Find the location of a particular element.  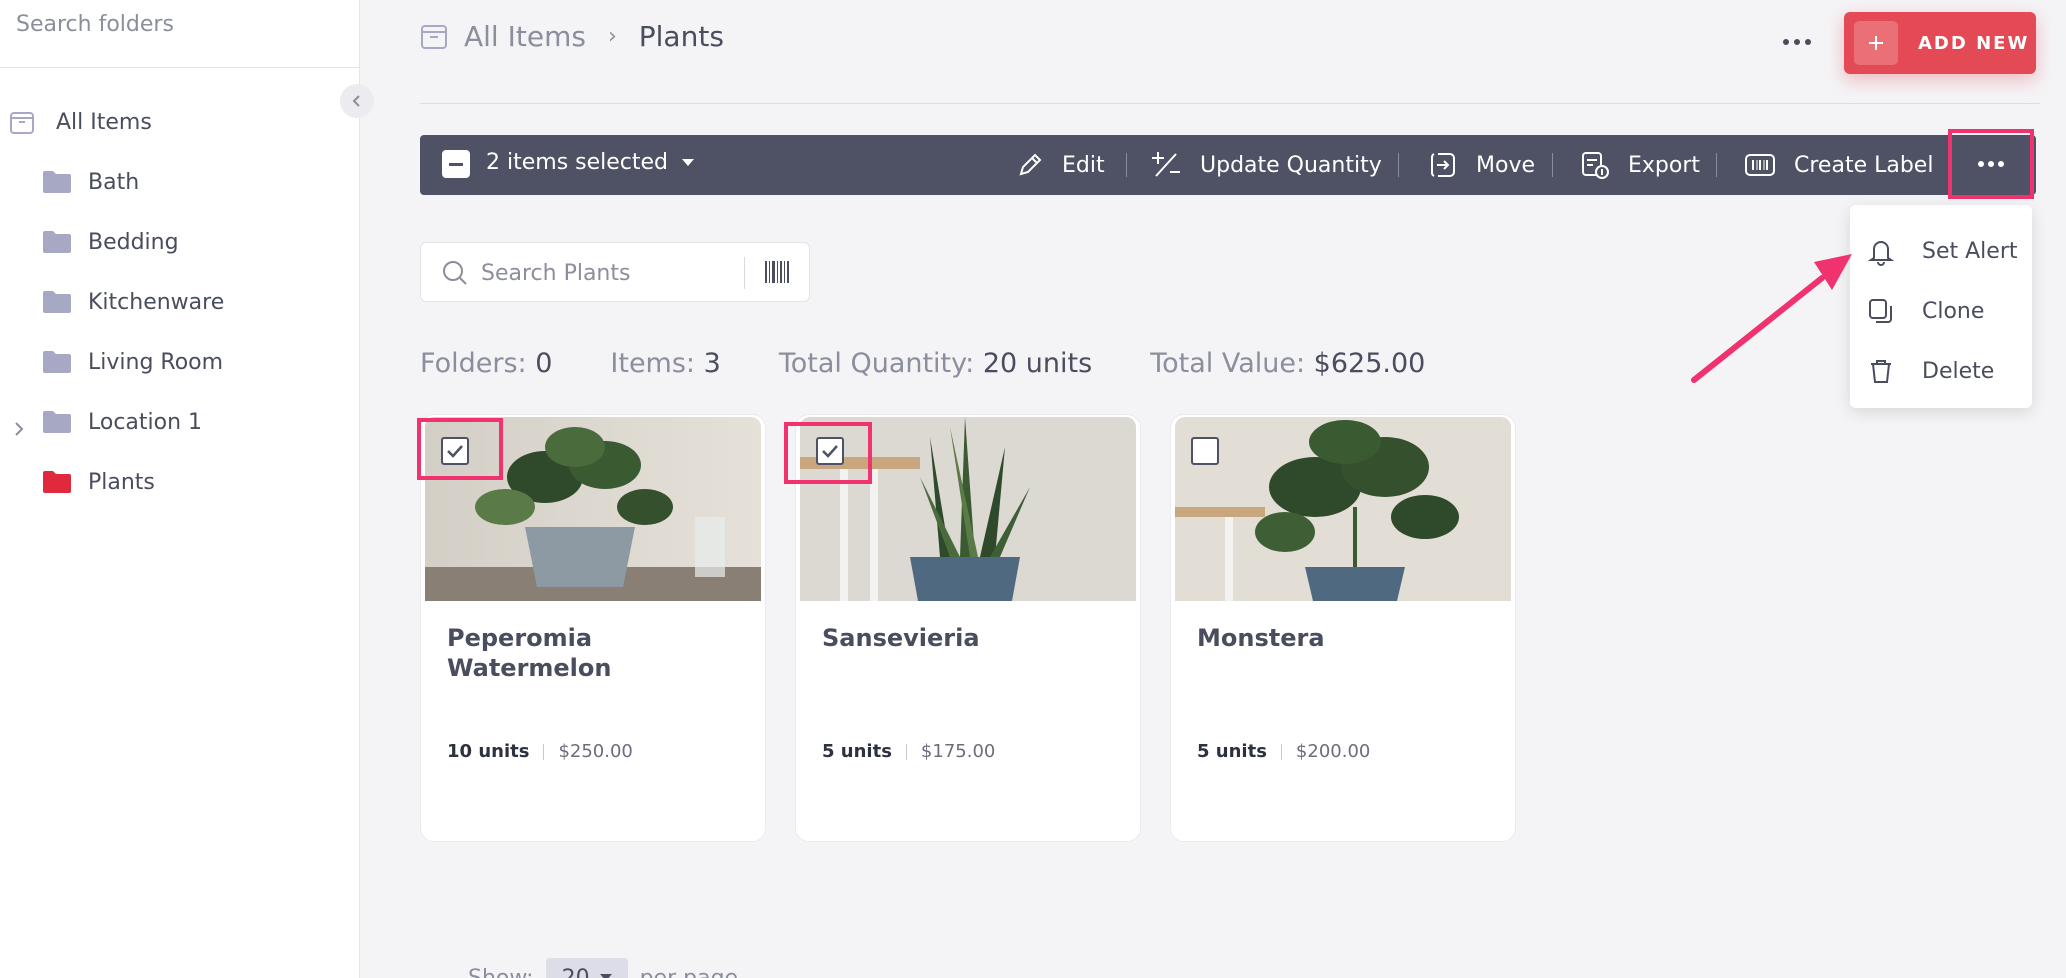

edit-button: Edit is located at coordinates (1060, 165).